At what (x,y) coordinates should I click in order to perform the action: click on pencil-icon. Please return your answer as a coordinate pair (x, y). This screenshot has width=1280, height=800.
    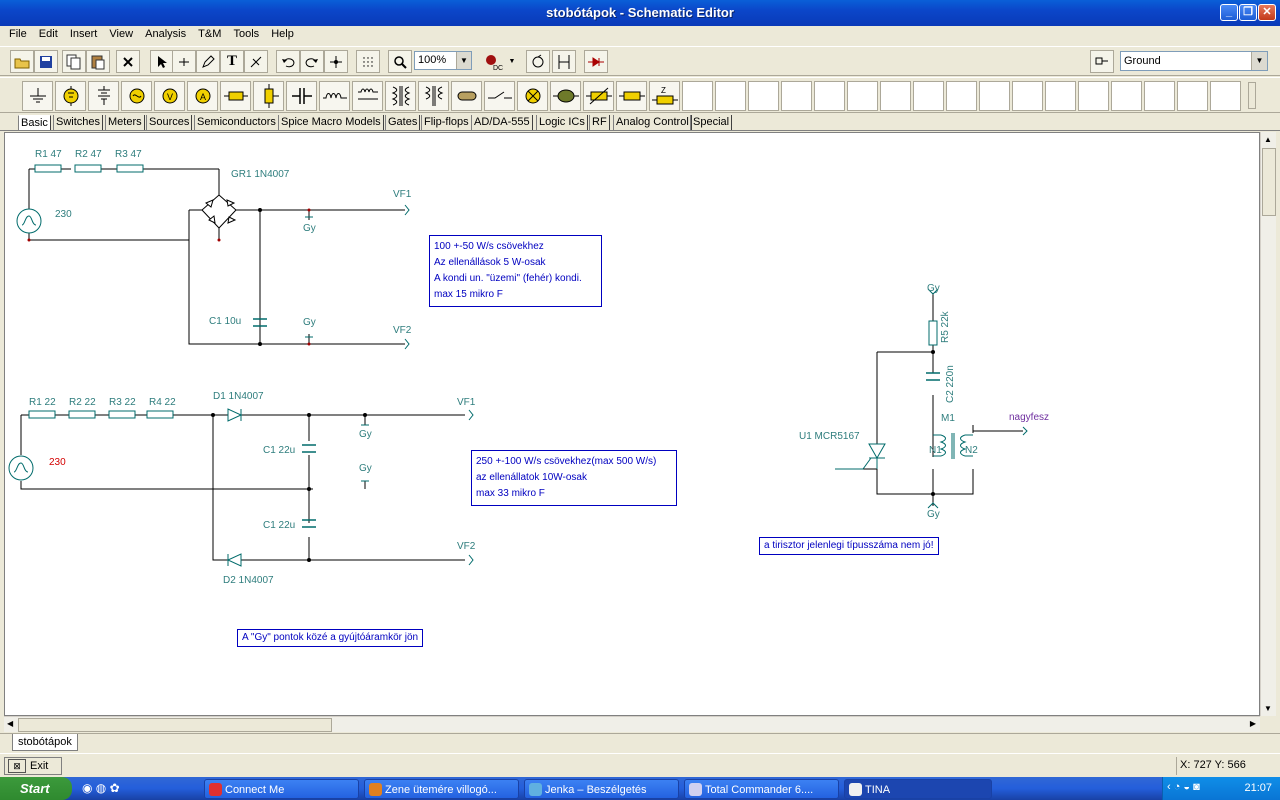
    Looking at the image, I should click on (208, 61).